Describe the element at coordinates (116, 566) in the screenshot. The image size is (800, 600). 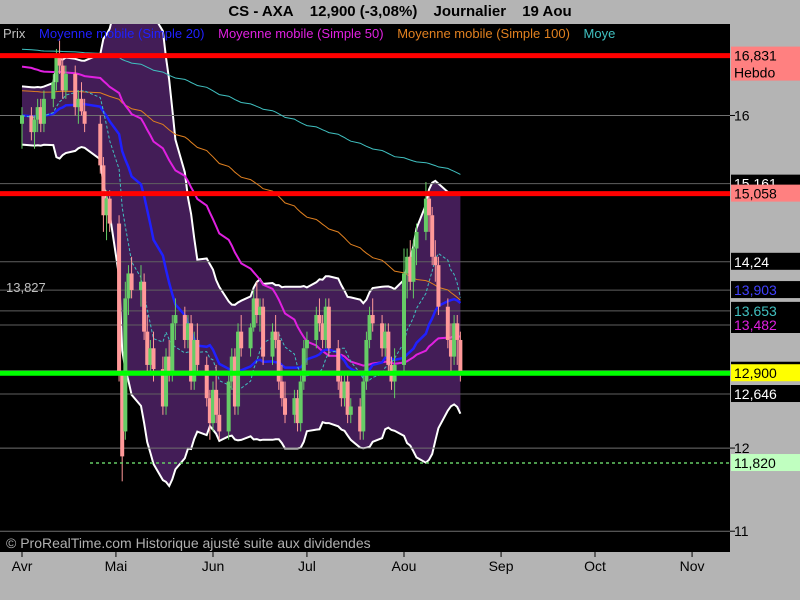
I see `x-tick-label: Mai` at that location.